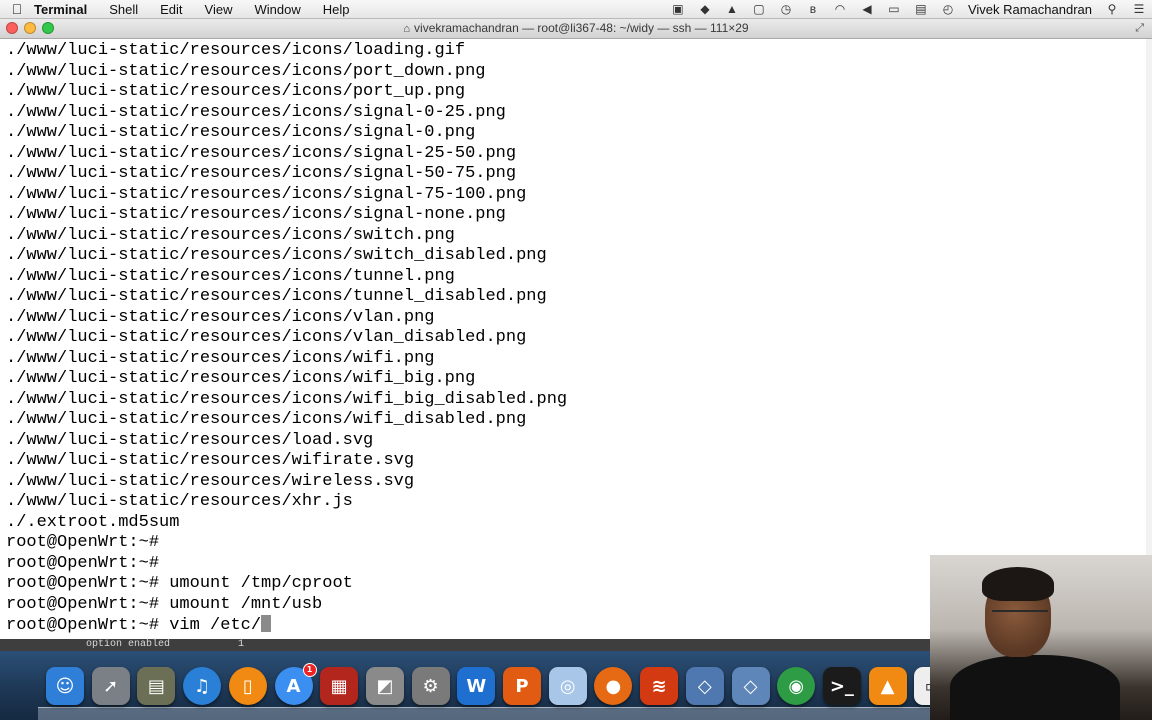 The width and height of the screenshot is (1152, 720). Describe the element at coordinates (128, 644) in the screenshot. I see `status-left-text: option enabled` at that location.